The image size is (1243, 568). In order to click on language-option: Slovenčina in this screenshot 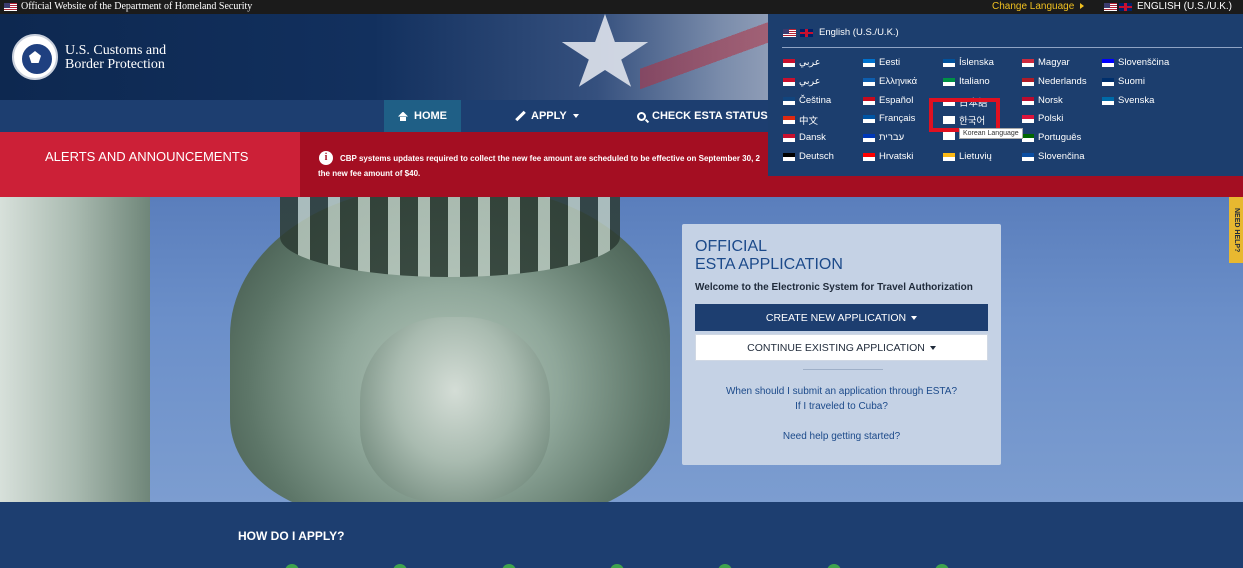, I will do `click(1053, 156)`.